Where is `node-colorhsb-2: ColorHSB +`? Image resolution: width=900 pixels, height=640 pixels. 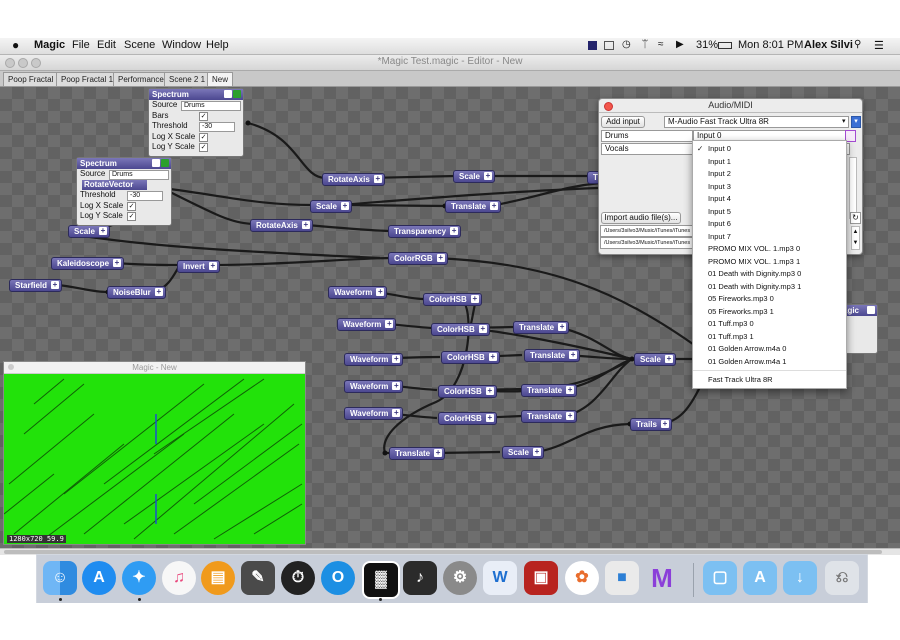
node-colorhsb-2: ColorHSB + is located at coordinates (460, 329).